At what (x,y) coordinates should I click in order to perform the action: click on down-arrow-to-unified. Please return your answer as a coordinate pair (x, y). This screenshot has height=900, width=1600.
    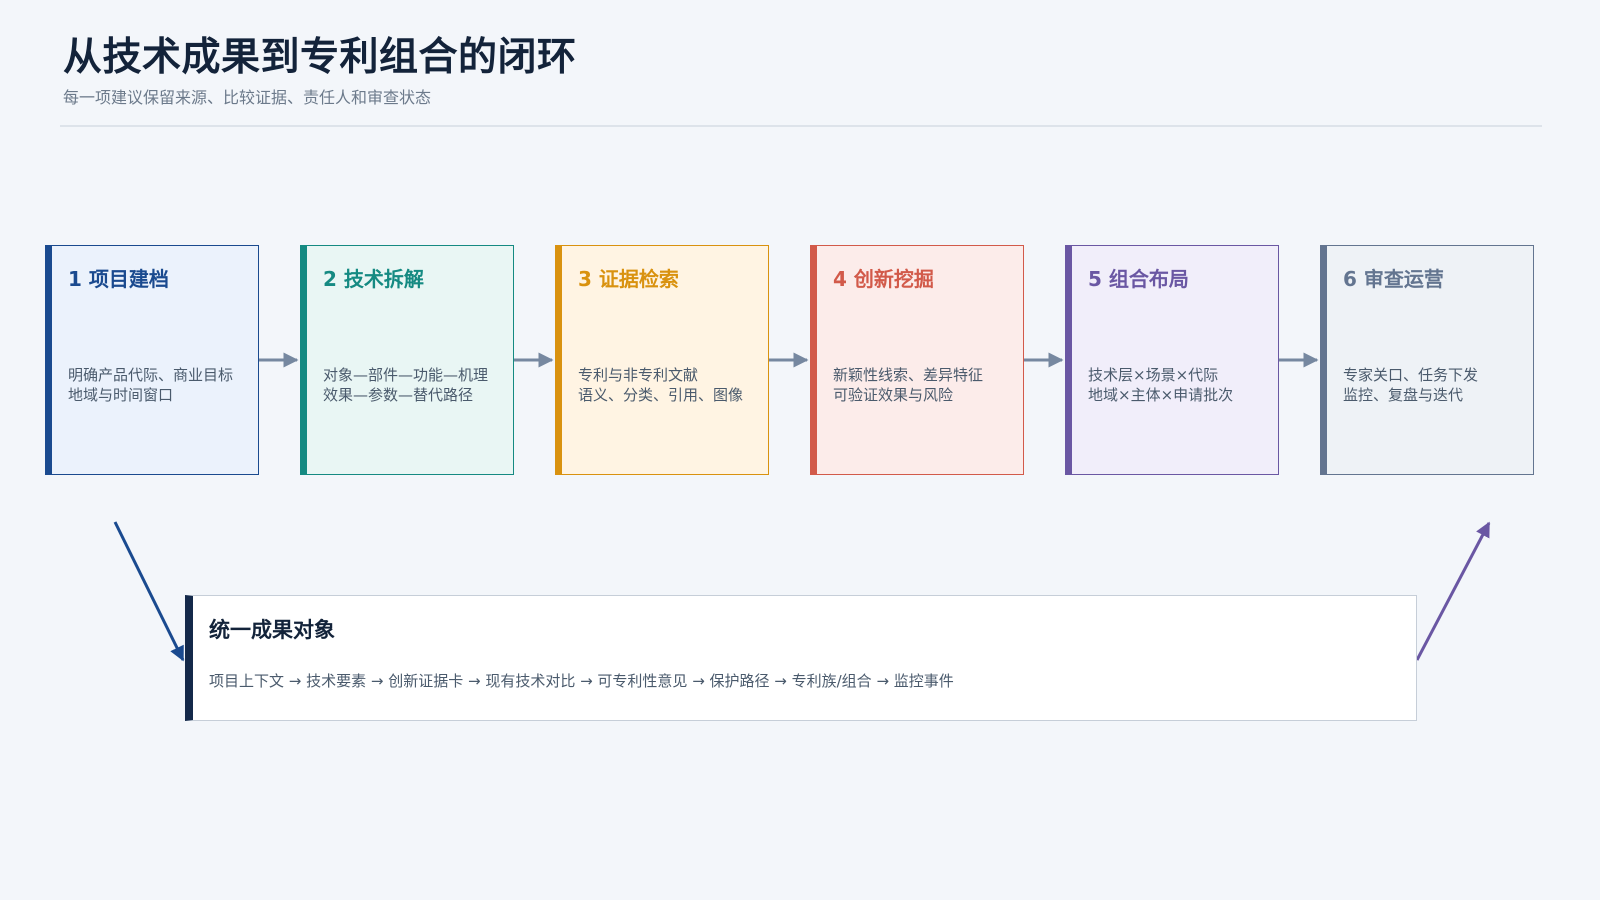
    Looking at the image, I should click on (149, 591).